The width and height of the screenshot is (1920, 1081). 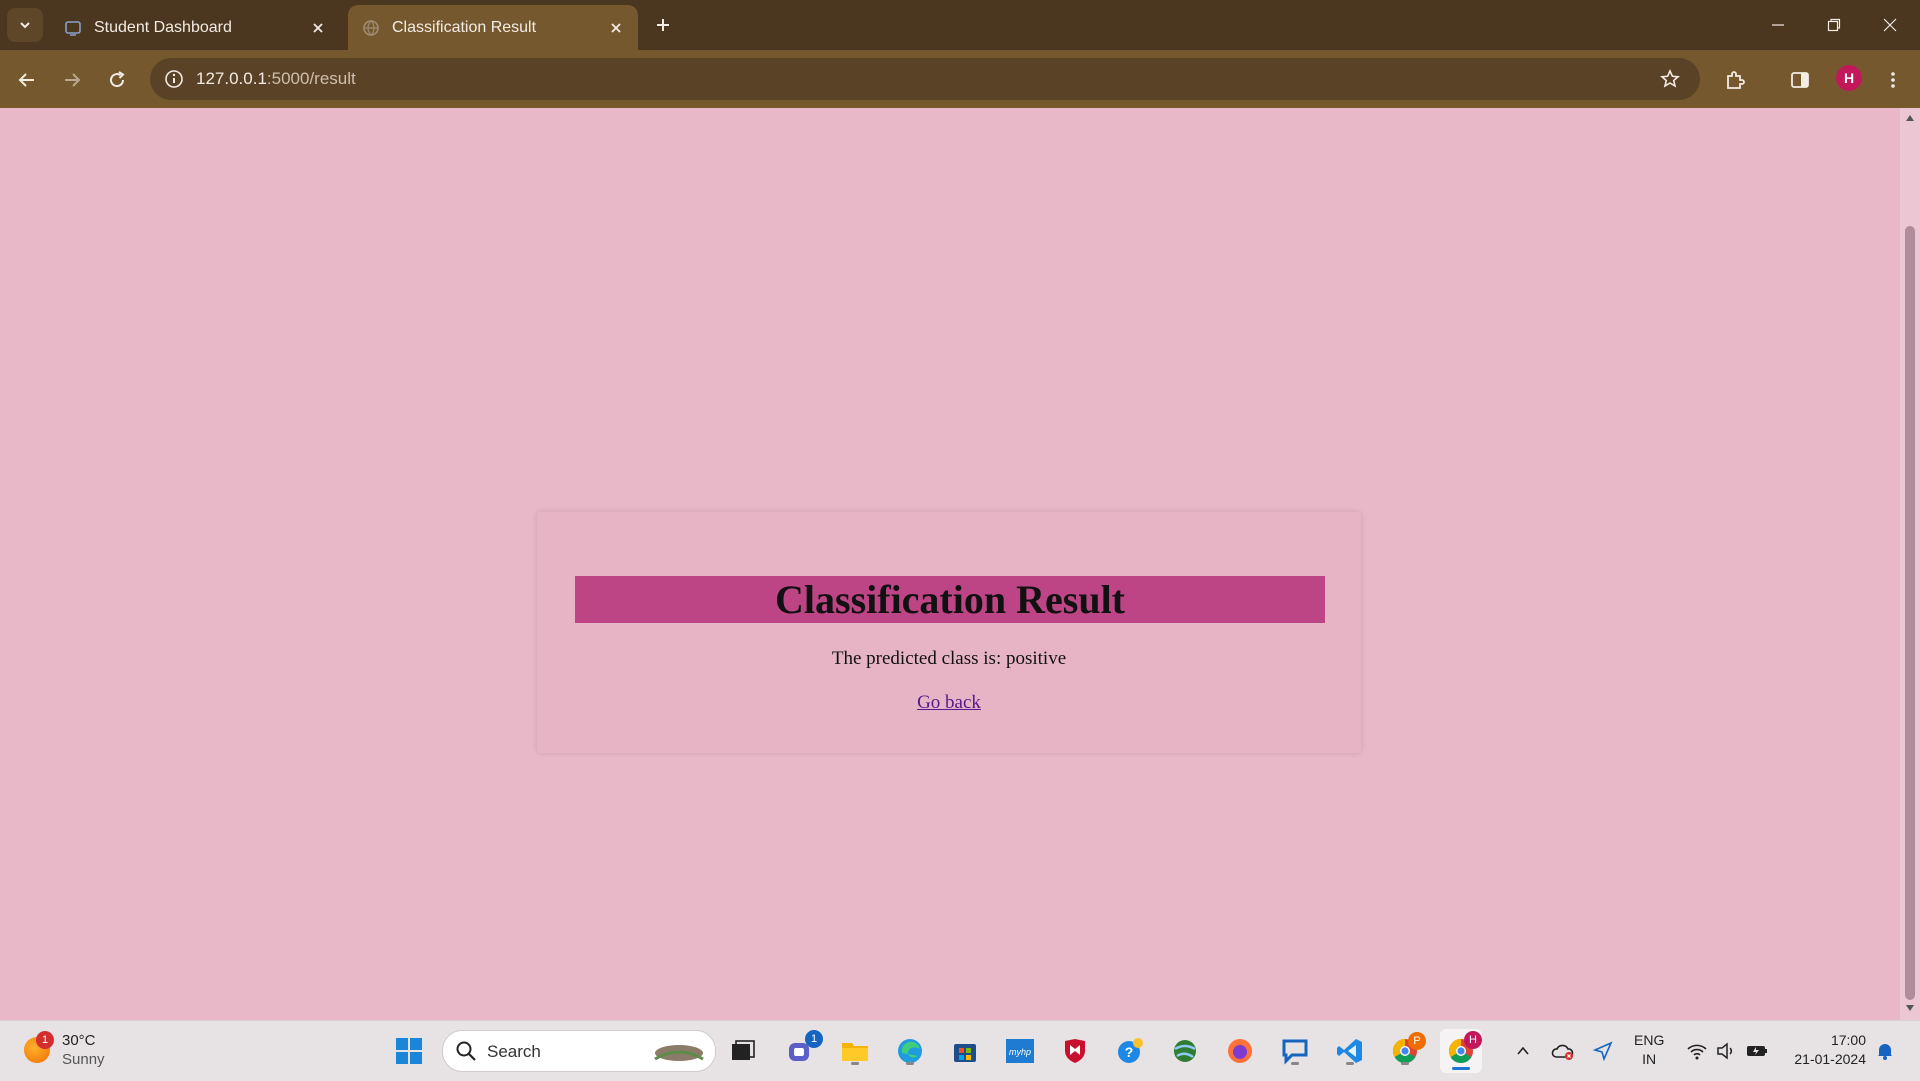 I want to click on chevron-down-icon, so click(x=25, y=25).